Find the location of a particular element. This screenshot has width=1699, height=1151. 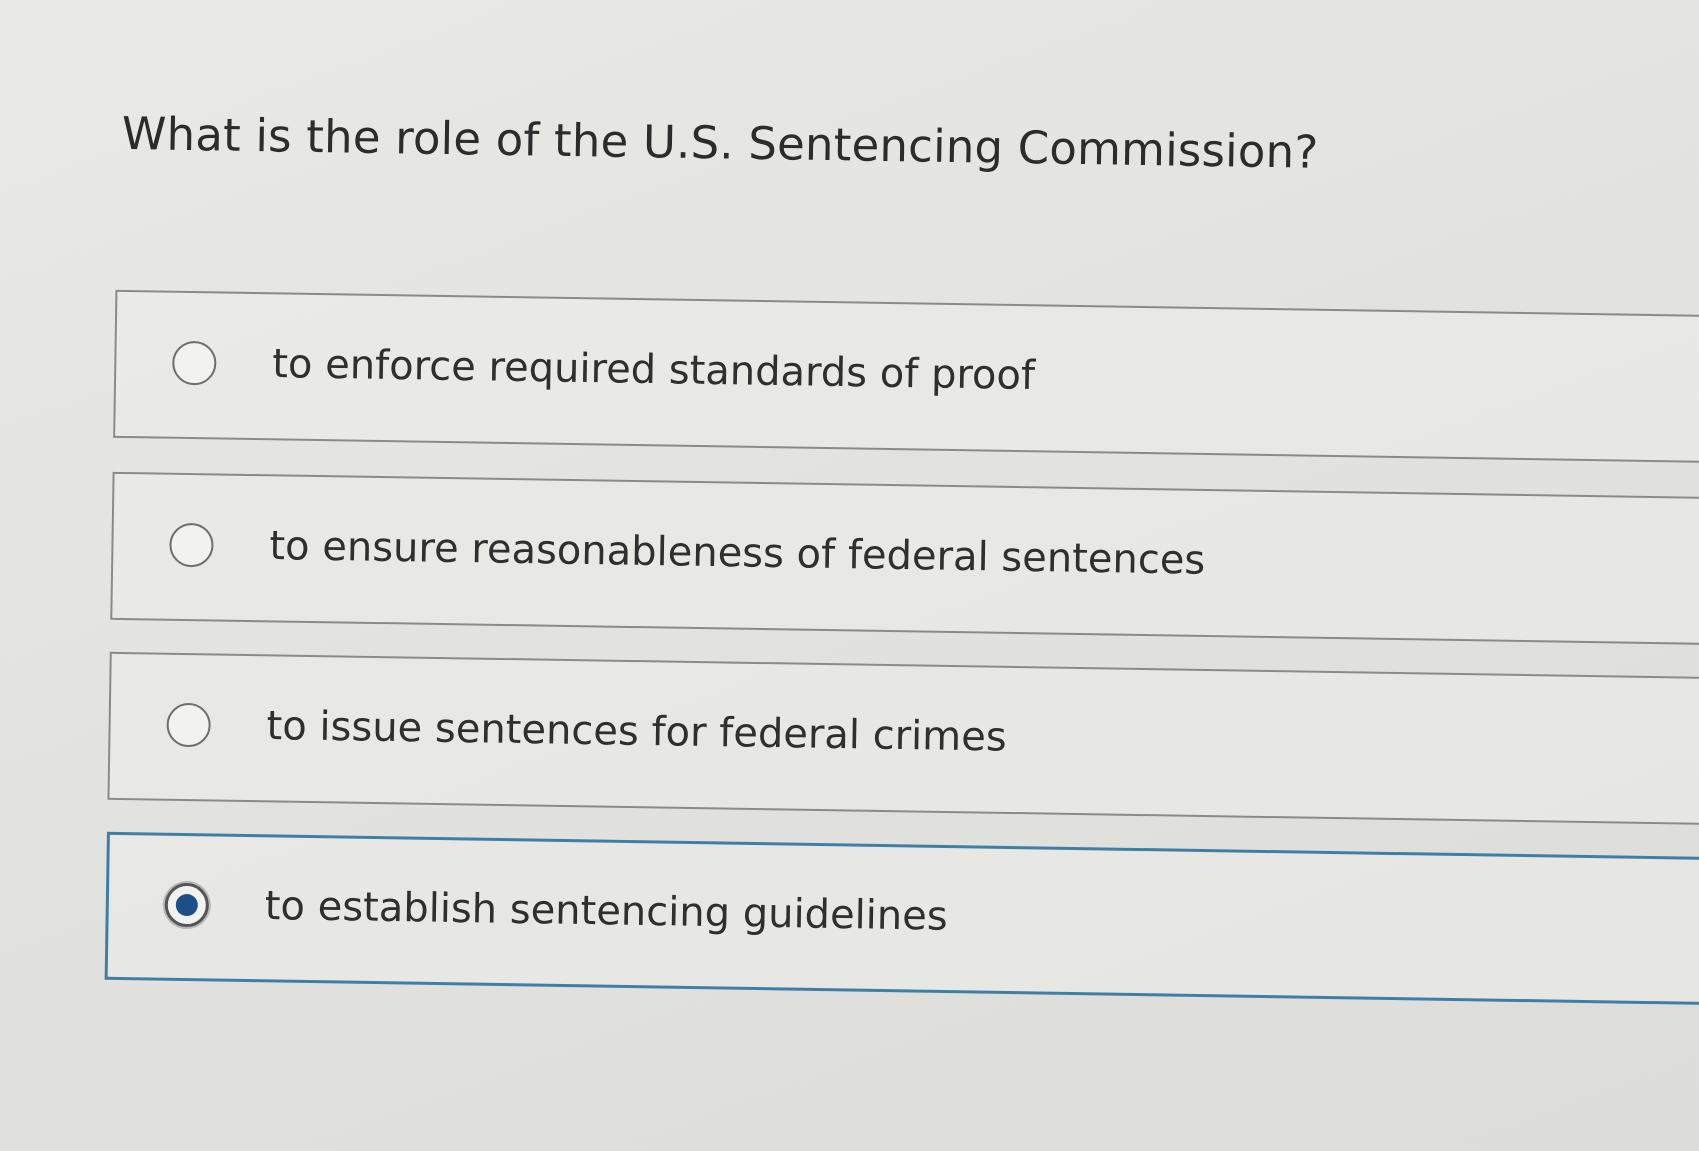

option-enforce-proof: to enforce required standards of proof is located at coordinates (906, 376).